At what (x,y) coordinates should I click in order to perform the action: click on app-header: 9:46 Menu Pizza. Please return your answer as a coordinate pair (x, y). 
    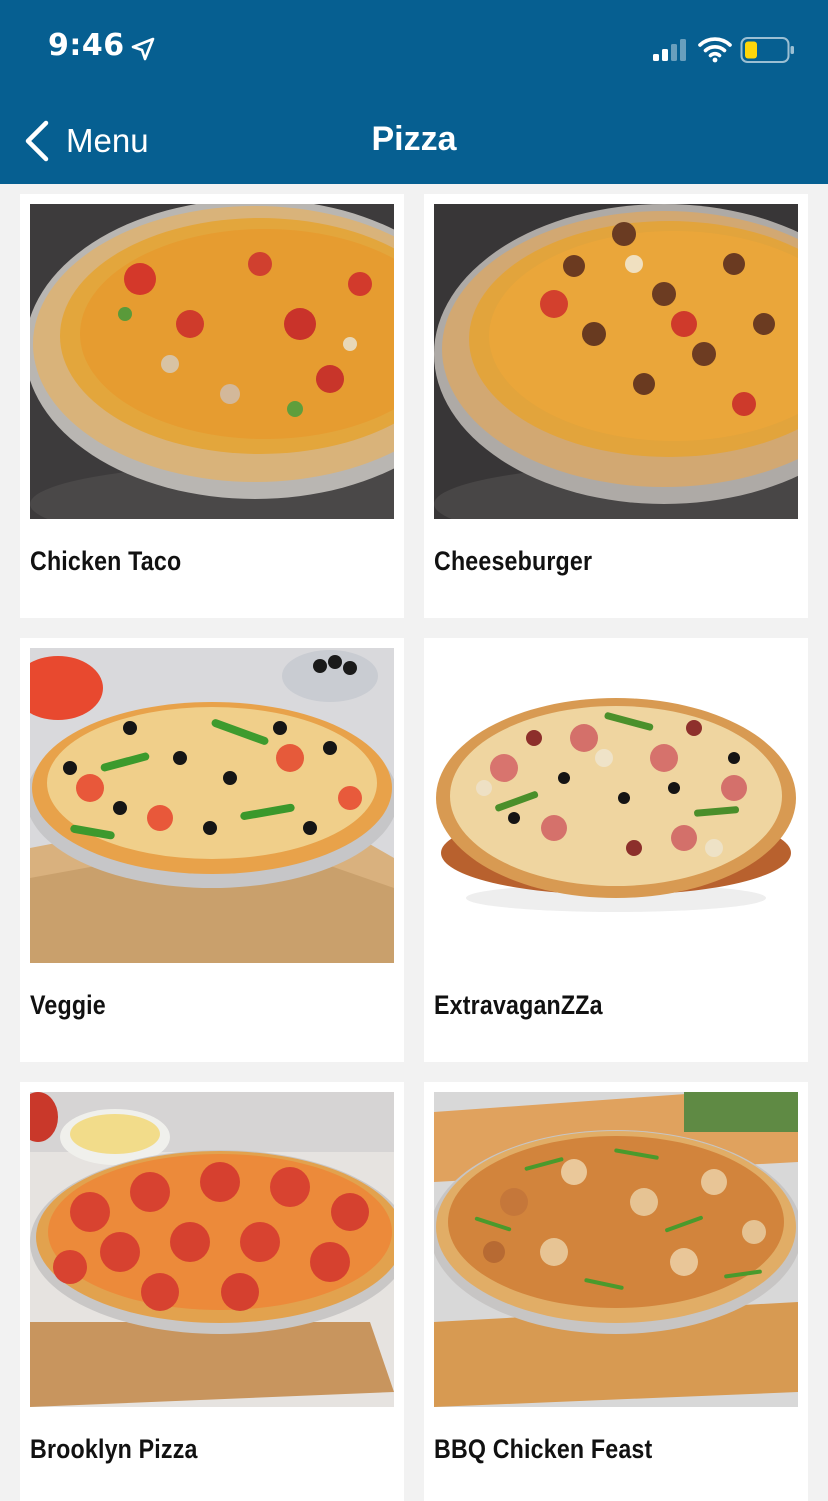
    Looking at the image, I should click on (414, 92).